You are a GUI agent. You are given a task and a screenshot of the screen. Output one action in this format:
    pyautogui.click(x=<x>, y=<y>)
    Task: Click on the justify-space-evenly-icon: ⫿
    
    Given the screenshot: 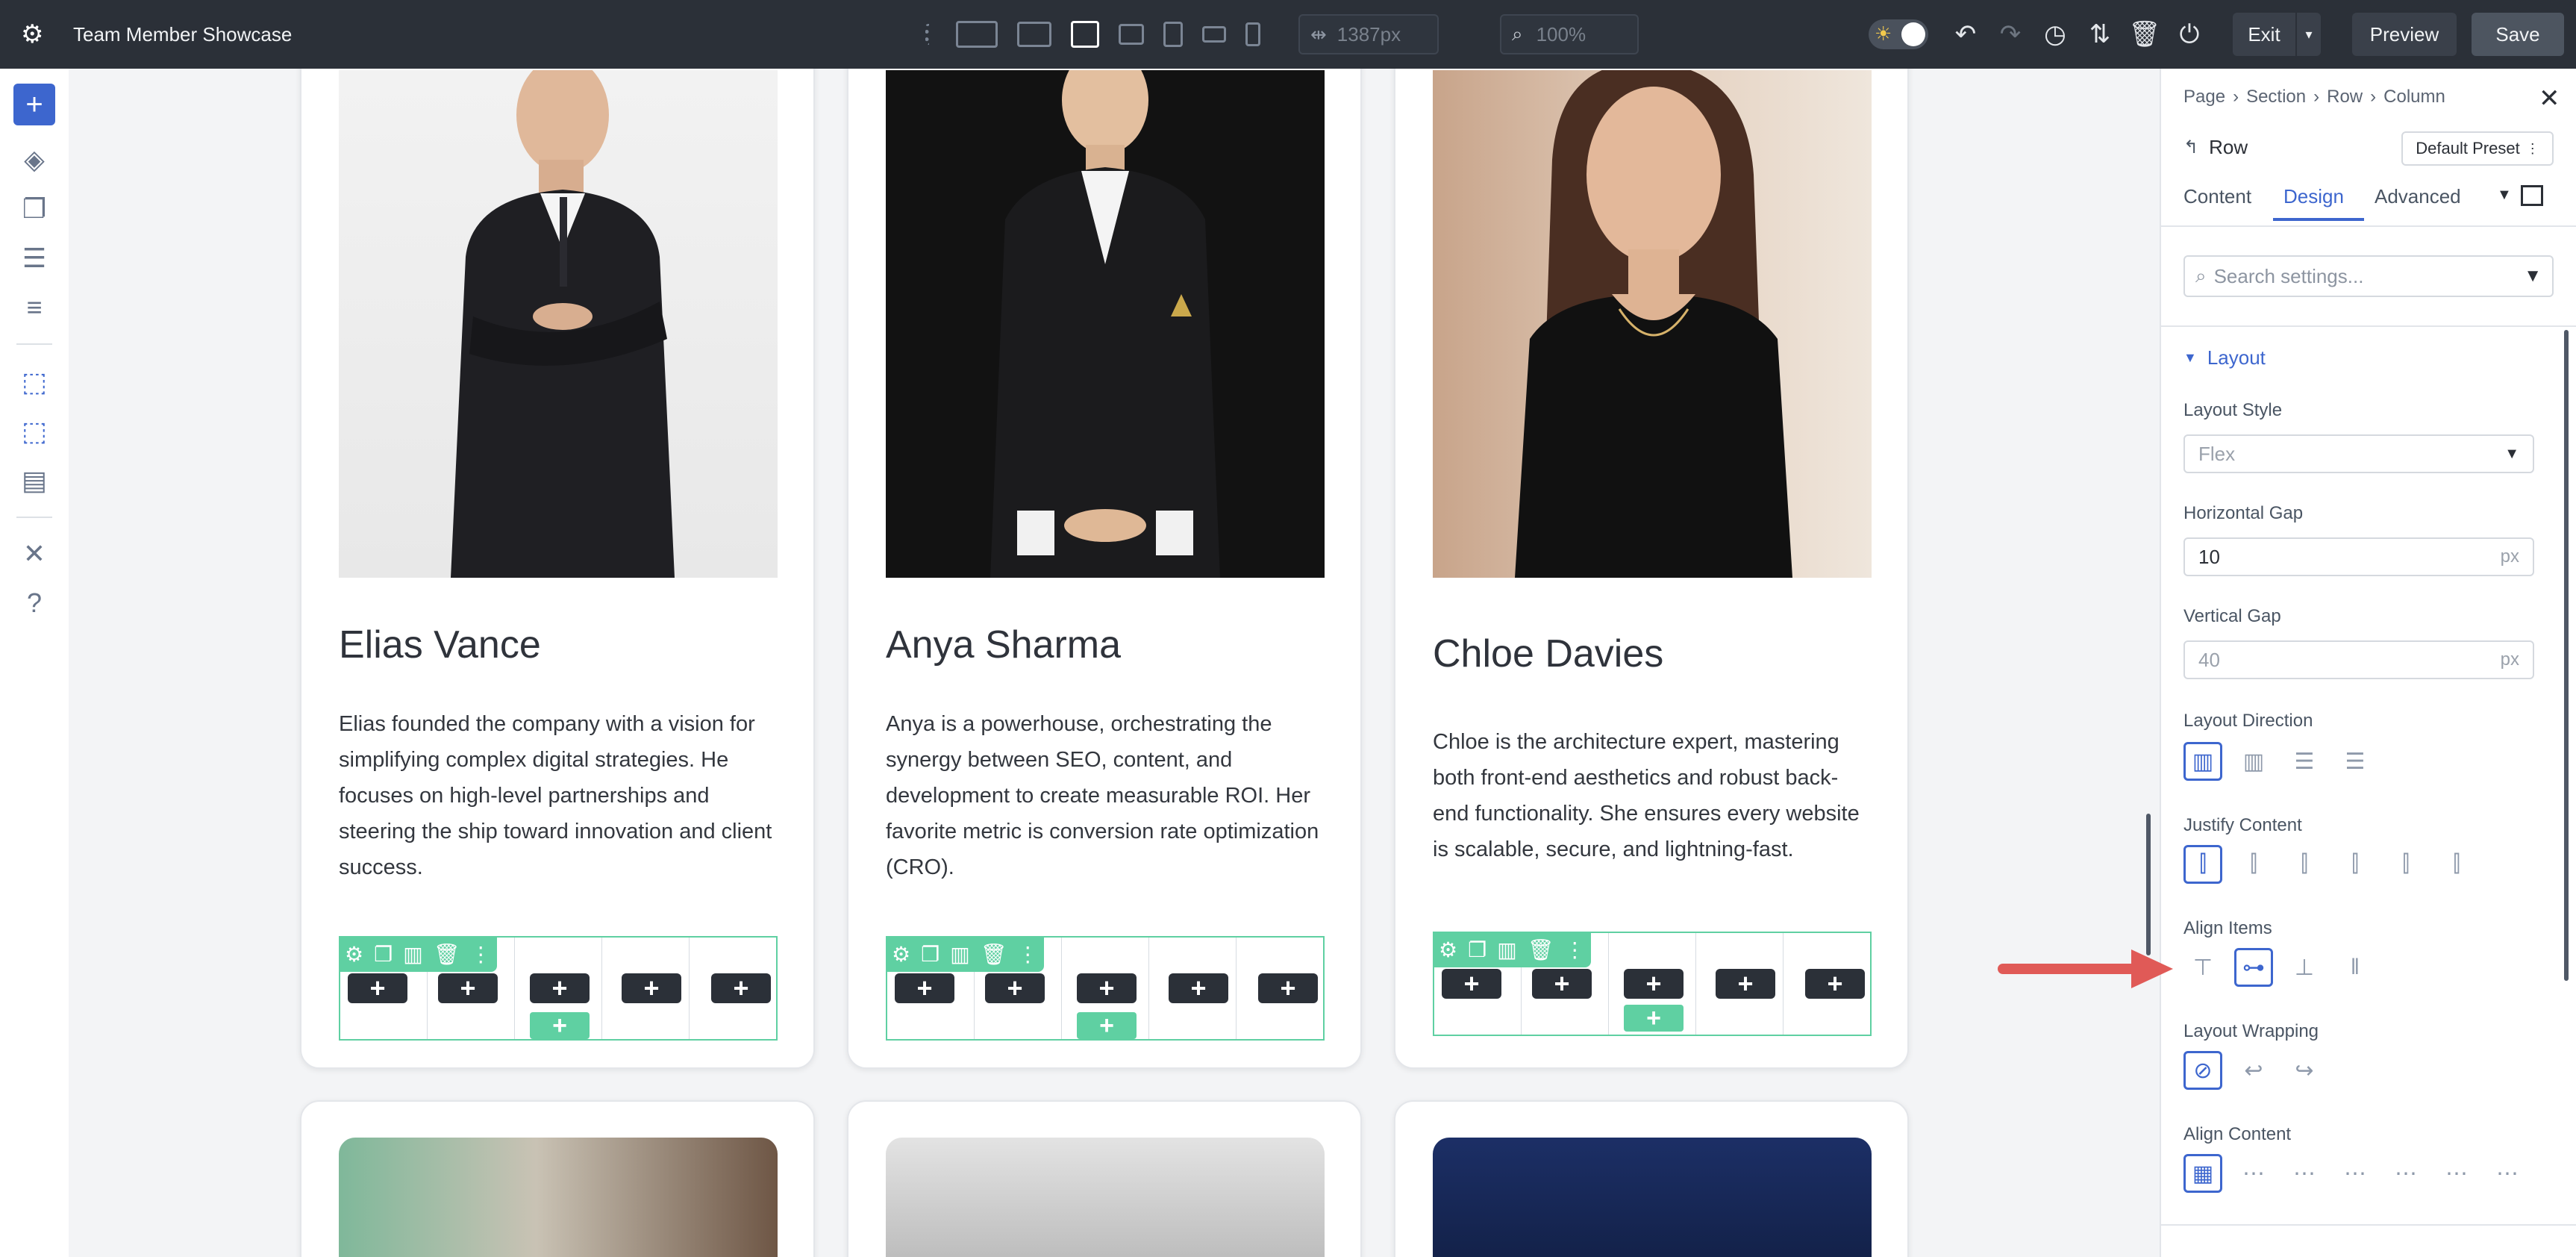 What is the action you would take?
    pyautogui.click(x=2456, y=865)
    